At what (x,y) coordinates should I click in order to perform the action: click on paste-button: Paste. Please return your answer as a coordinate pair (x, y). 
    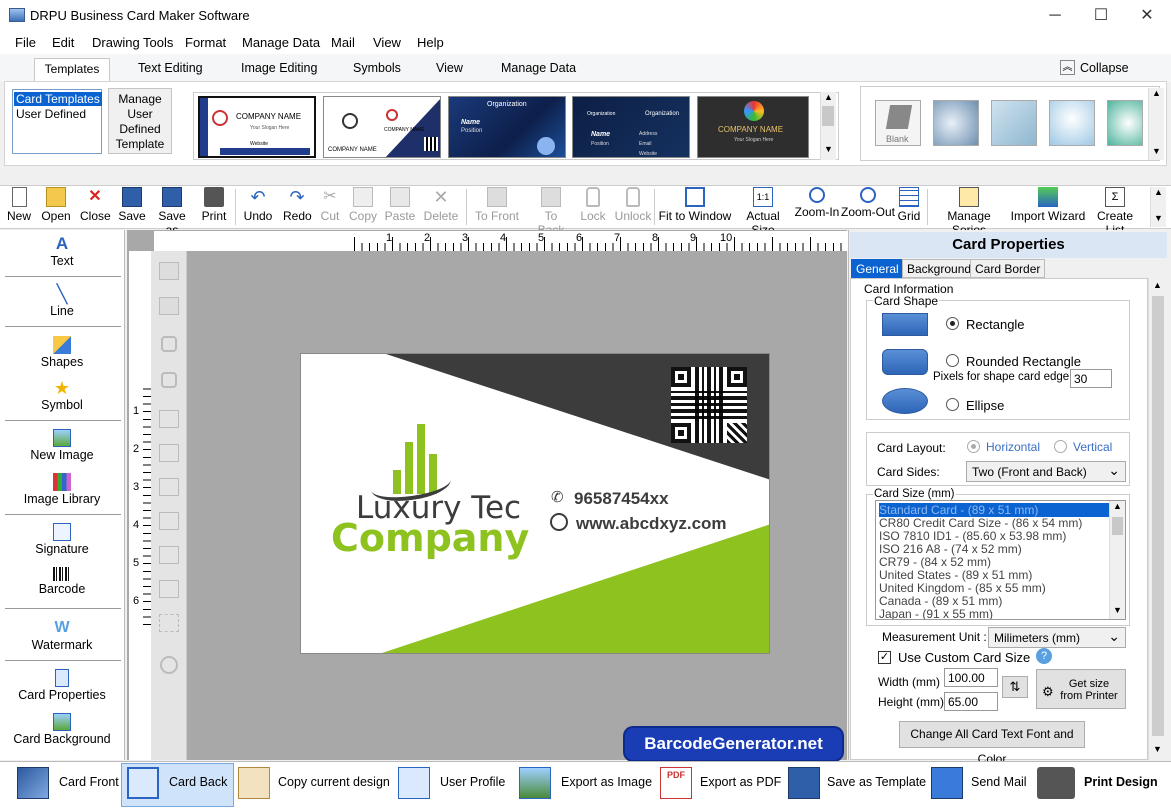
    Looking at the image, I should click on (400, 205).